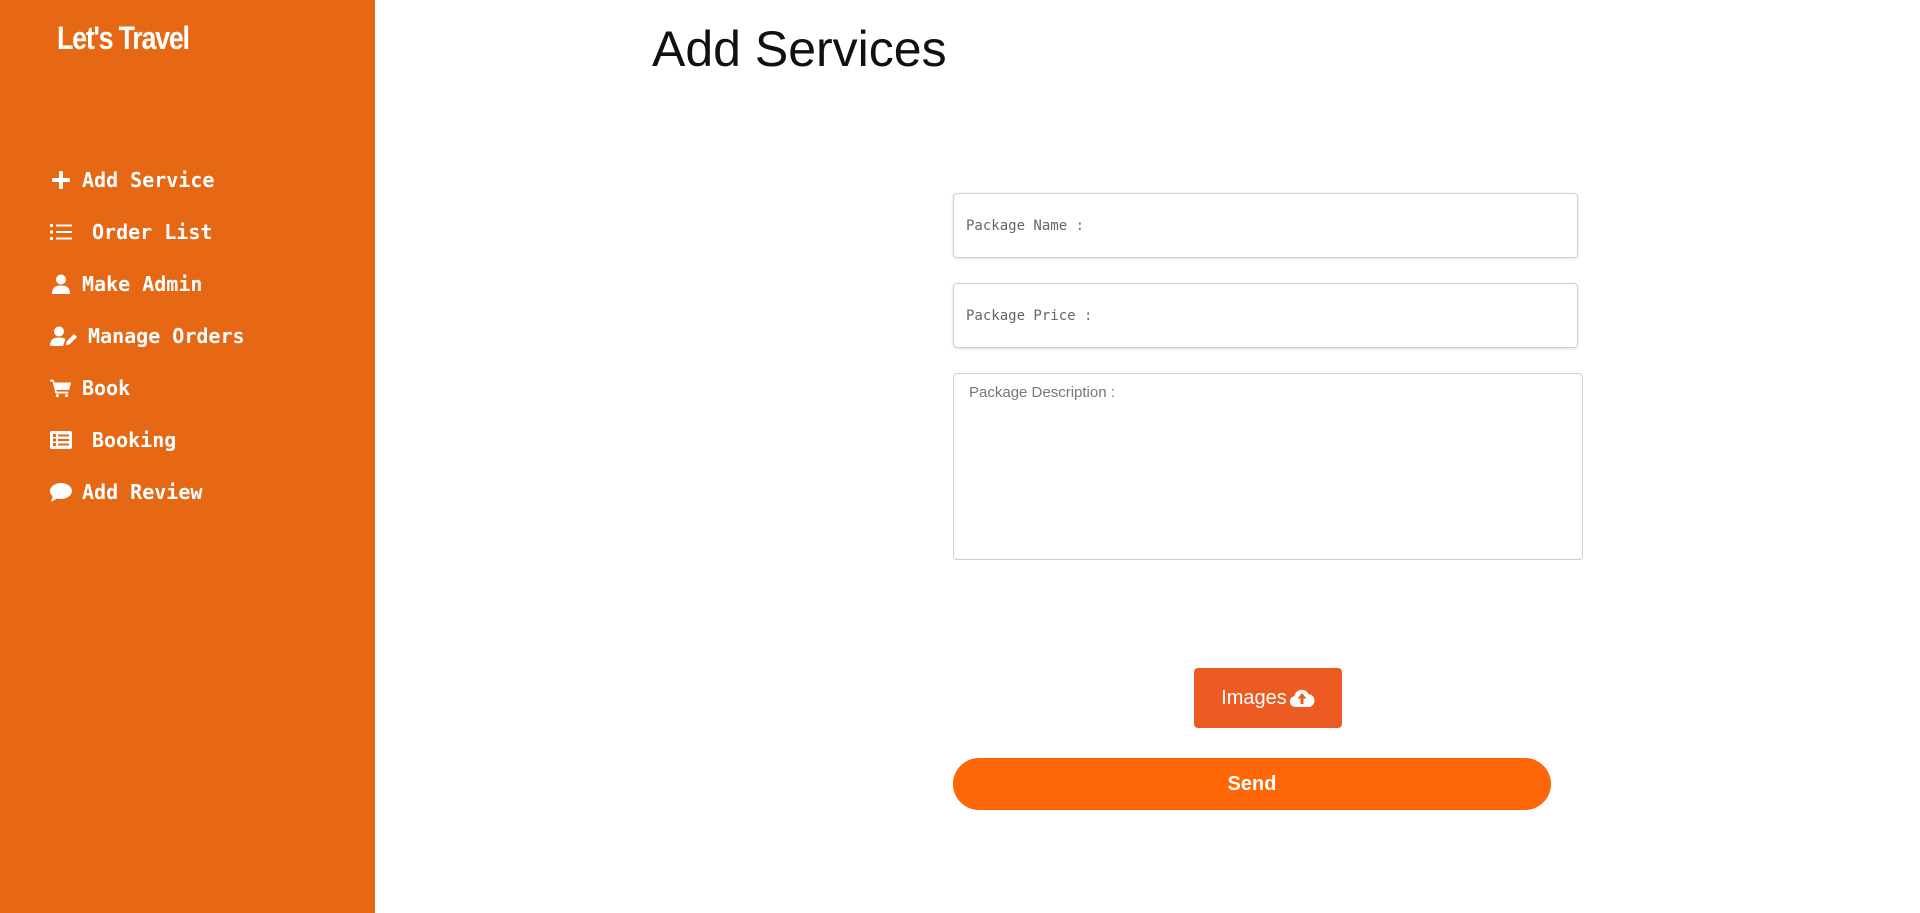 The height and width of the screenshot is (913, 1920). I want to click on sidebar-item-order-list: Order List, so click(147, 232).